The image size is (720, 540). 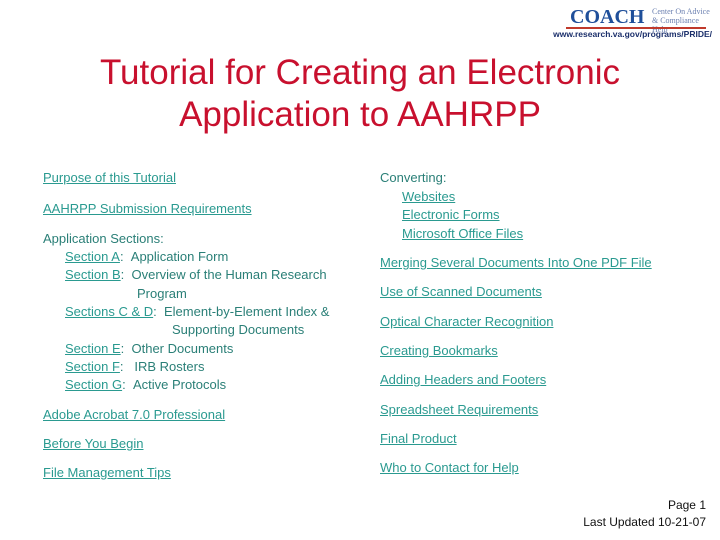 What do you see at coordinates (360, 114) in the screenshot?
I see `title-line-2: Application to AAHRPP` at bounding box center [360, 114].